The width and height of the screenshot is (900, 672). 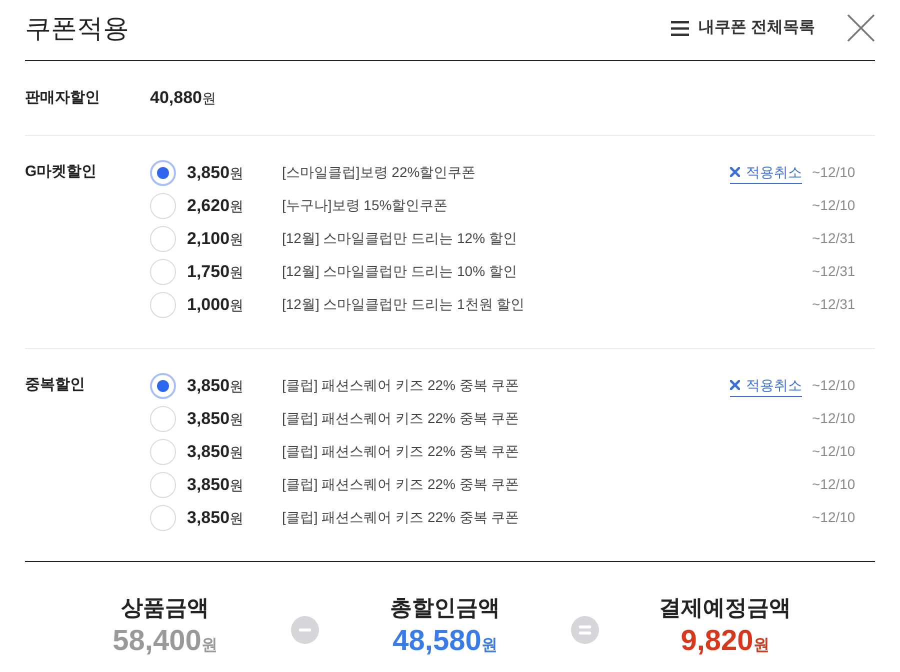 I want to click on section-label: 중복할인, so click(x=55, y=385).